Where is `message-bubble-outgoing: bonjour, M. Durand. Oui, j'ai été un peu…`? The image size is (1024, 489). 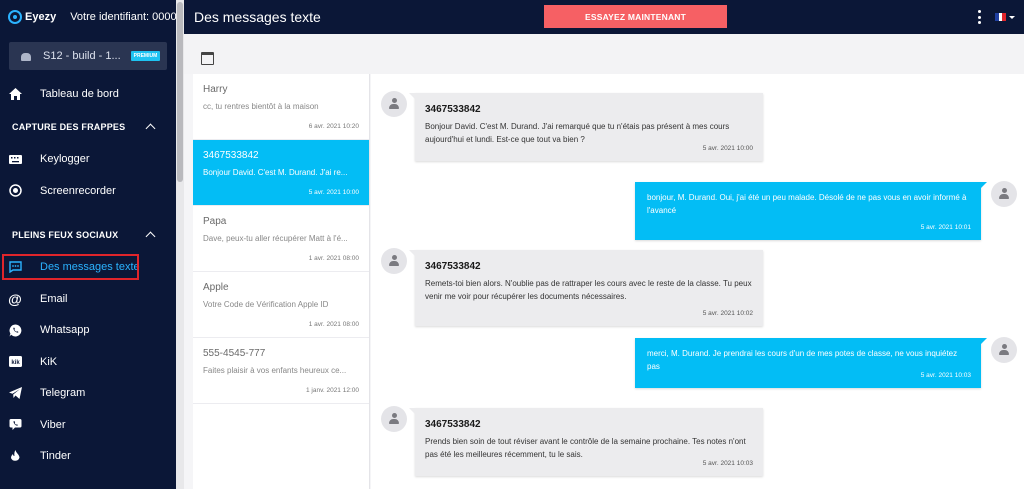
message-bubble-outgoing: bonjour, M. Durand. Oui, j'ai été un peu… is located at coordinates (811, 211).